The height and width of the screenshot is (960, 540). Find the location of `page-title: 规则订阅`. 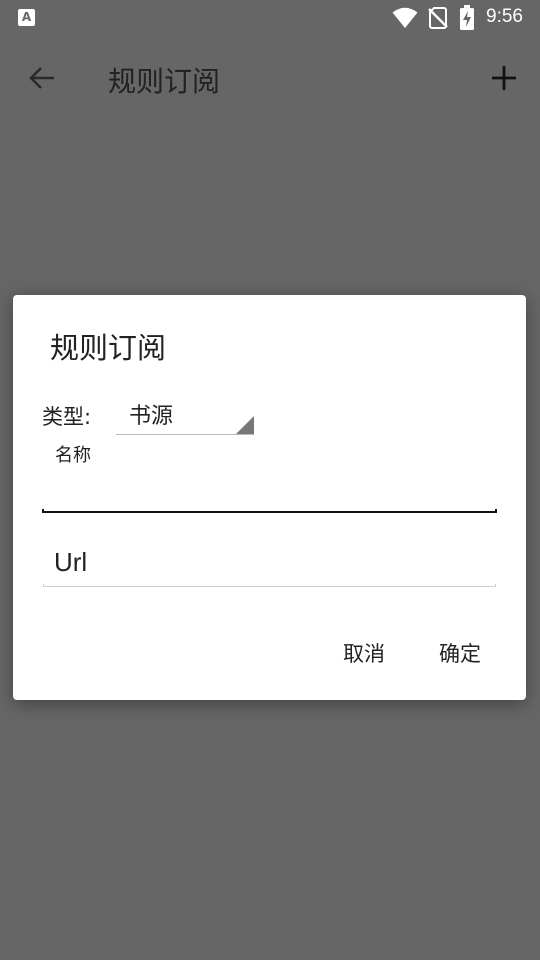

page-title: 规则订阅 is located at coordinates (164, 81).